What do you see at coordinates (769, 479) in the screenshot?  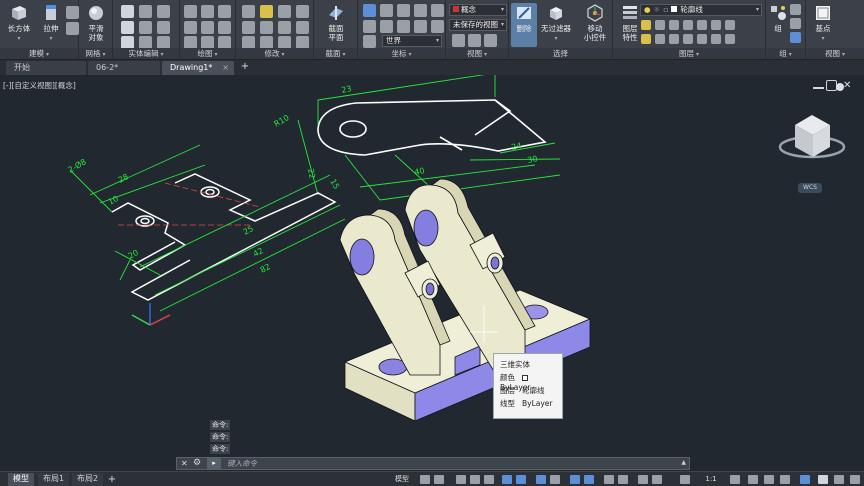 I see `units-icon` at bounding box center [769, 479].